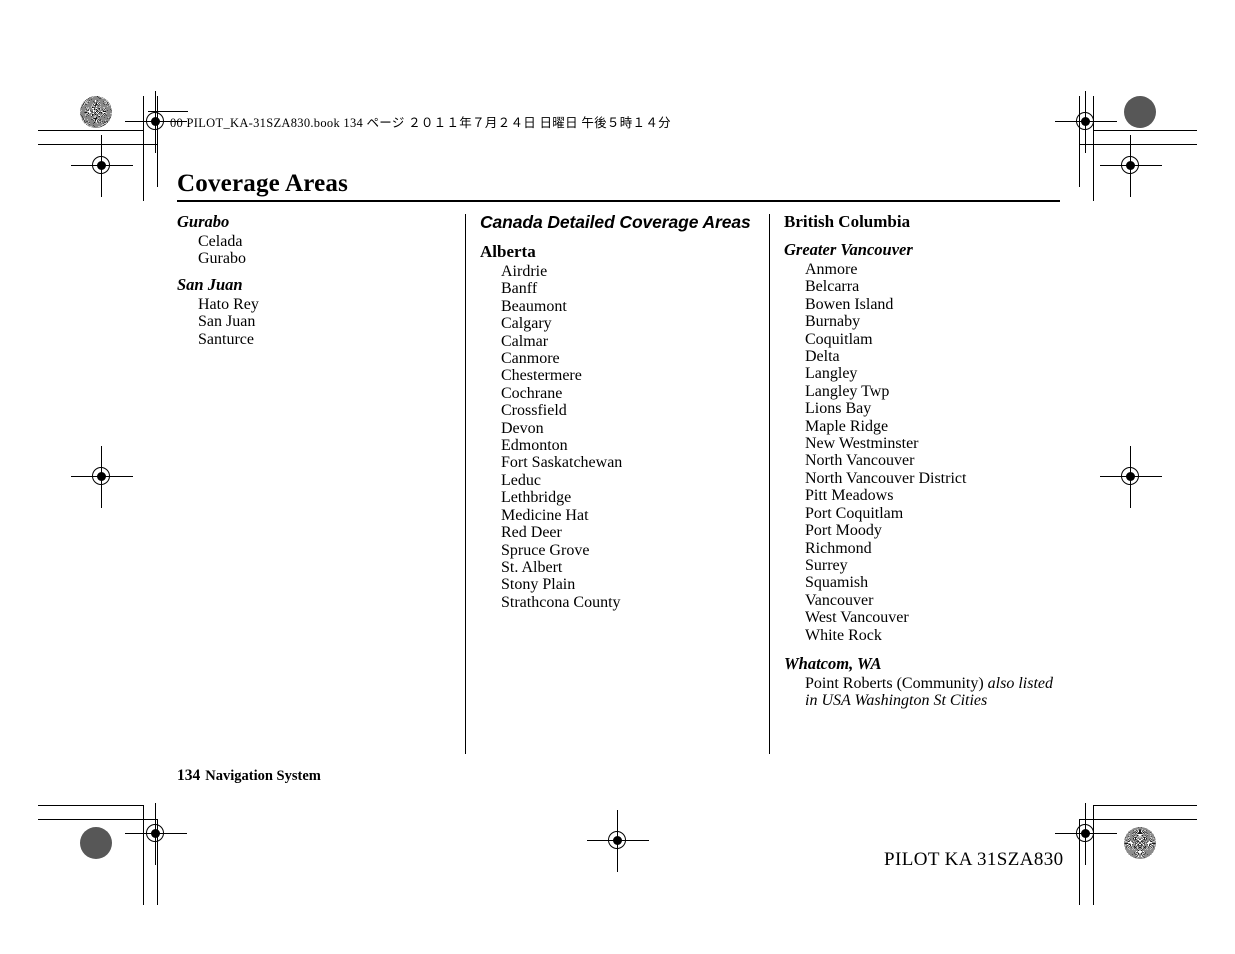  What do you see at coordinates (839, 600) in the screenshot?
I see `list-item: Vancouver` at bounding box center [839, 600].